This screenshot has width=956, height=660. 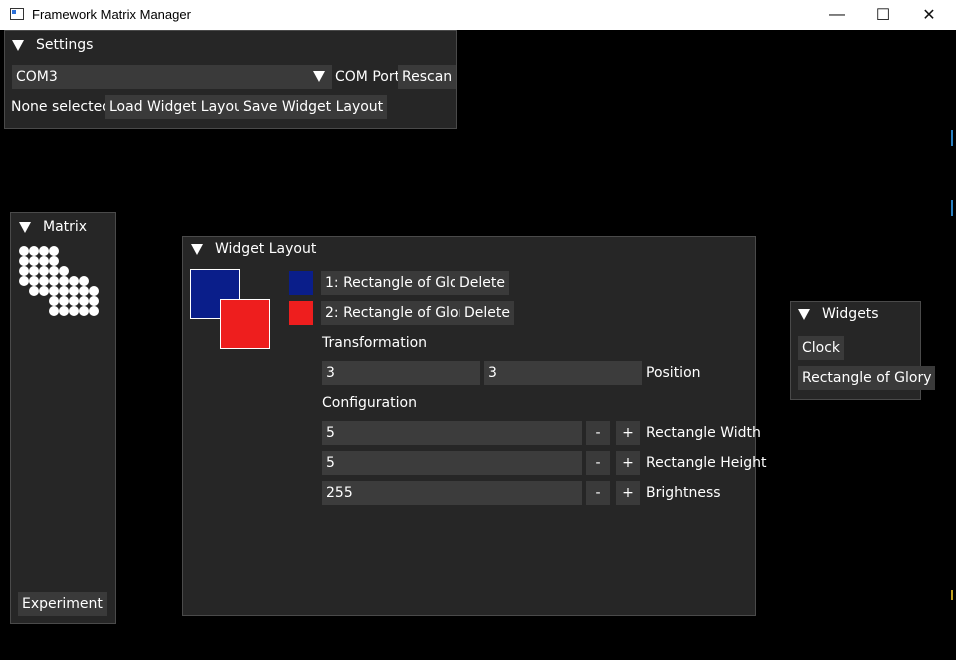 What do you see at coordinates (401, 373) in the screenshot?
I see `position-x-input: 3` at bounding box center [401, 373].